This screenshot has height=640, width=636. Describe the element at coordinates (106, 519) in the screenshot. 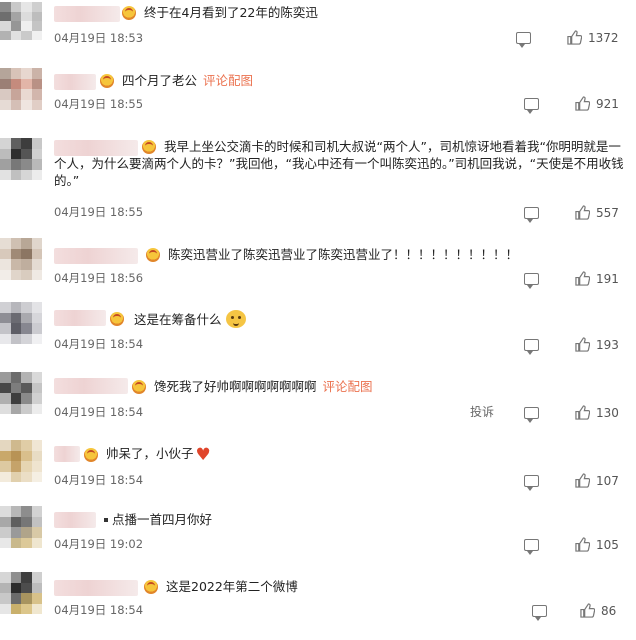

I see `separator-dot` at that location.